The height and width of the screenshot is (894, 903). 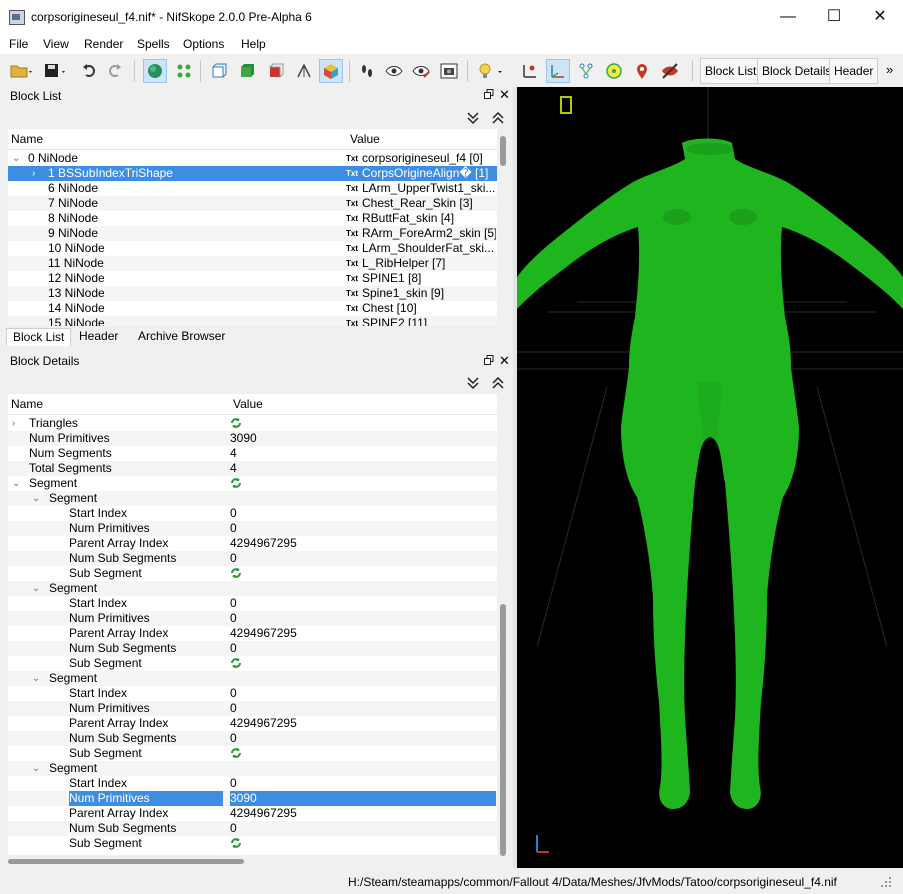 What do you see at coordinates (586, 71) in the screenshot?
I see `skeleton-icon` at bounding box center [586, 71].